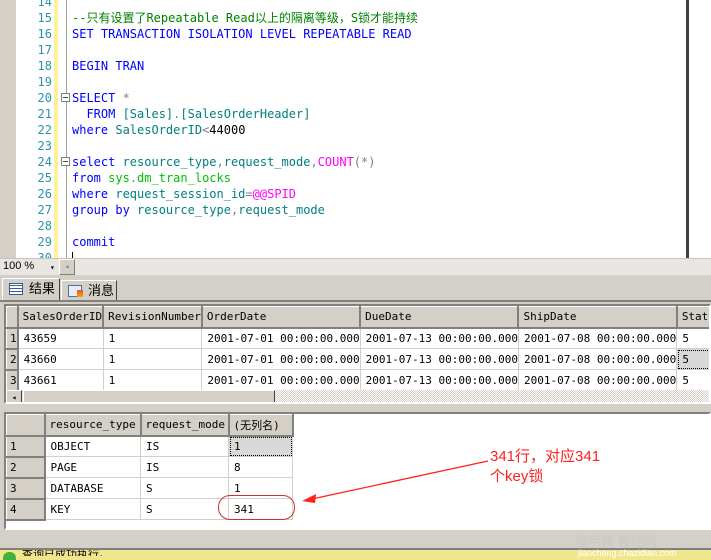 The height and width of the screenshot is (560, 711). Describe the element at coordinates (89, 290) in the screenshot. I see `tab-messages: 消息` at that location.